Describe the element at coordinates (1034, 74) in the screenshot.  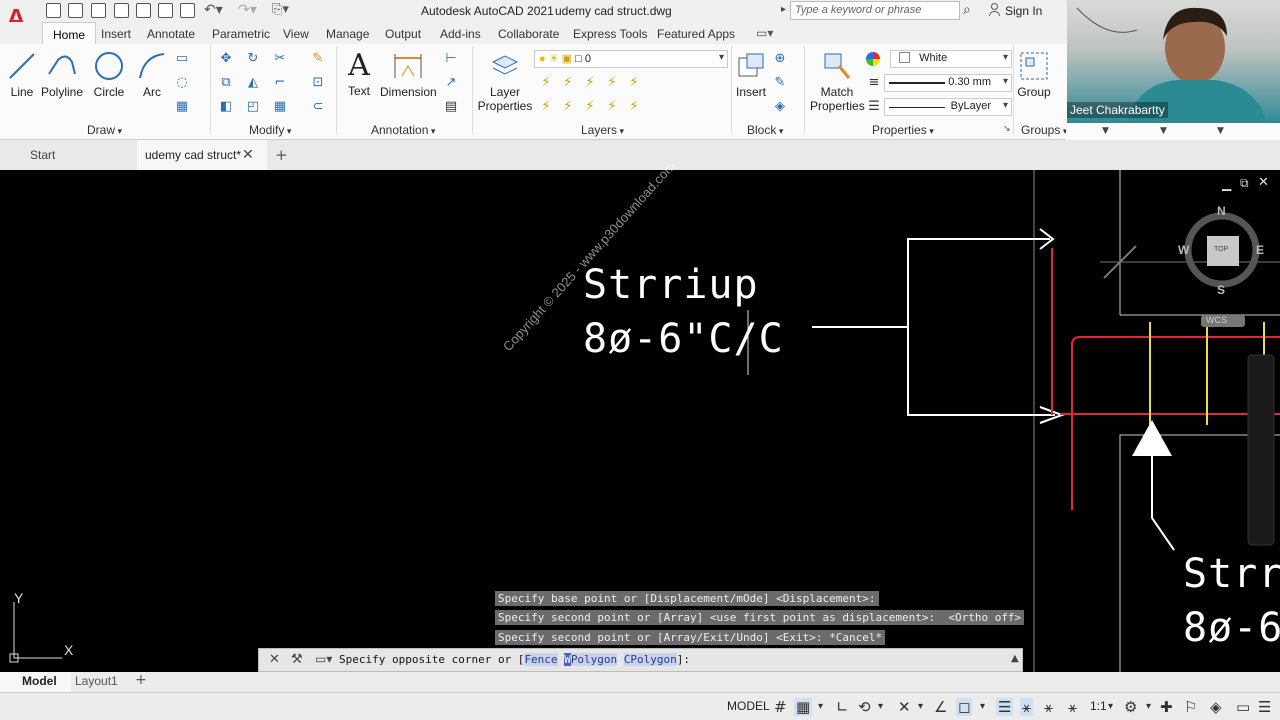
I see `group-button: Group` at that location.